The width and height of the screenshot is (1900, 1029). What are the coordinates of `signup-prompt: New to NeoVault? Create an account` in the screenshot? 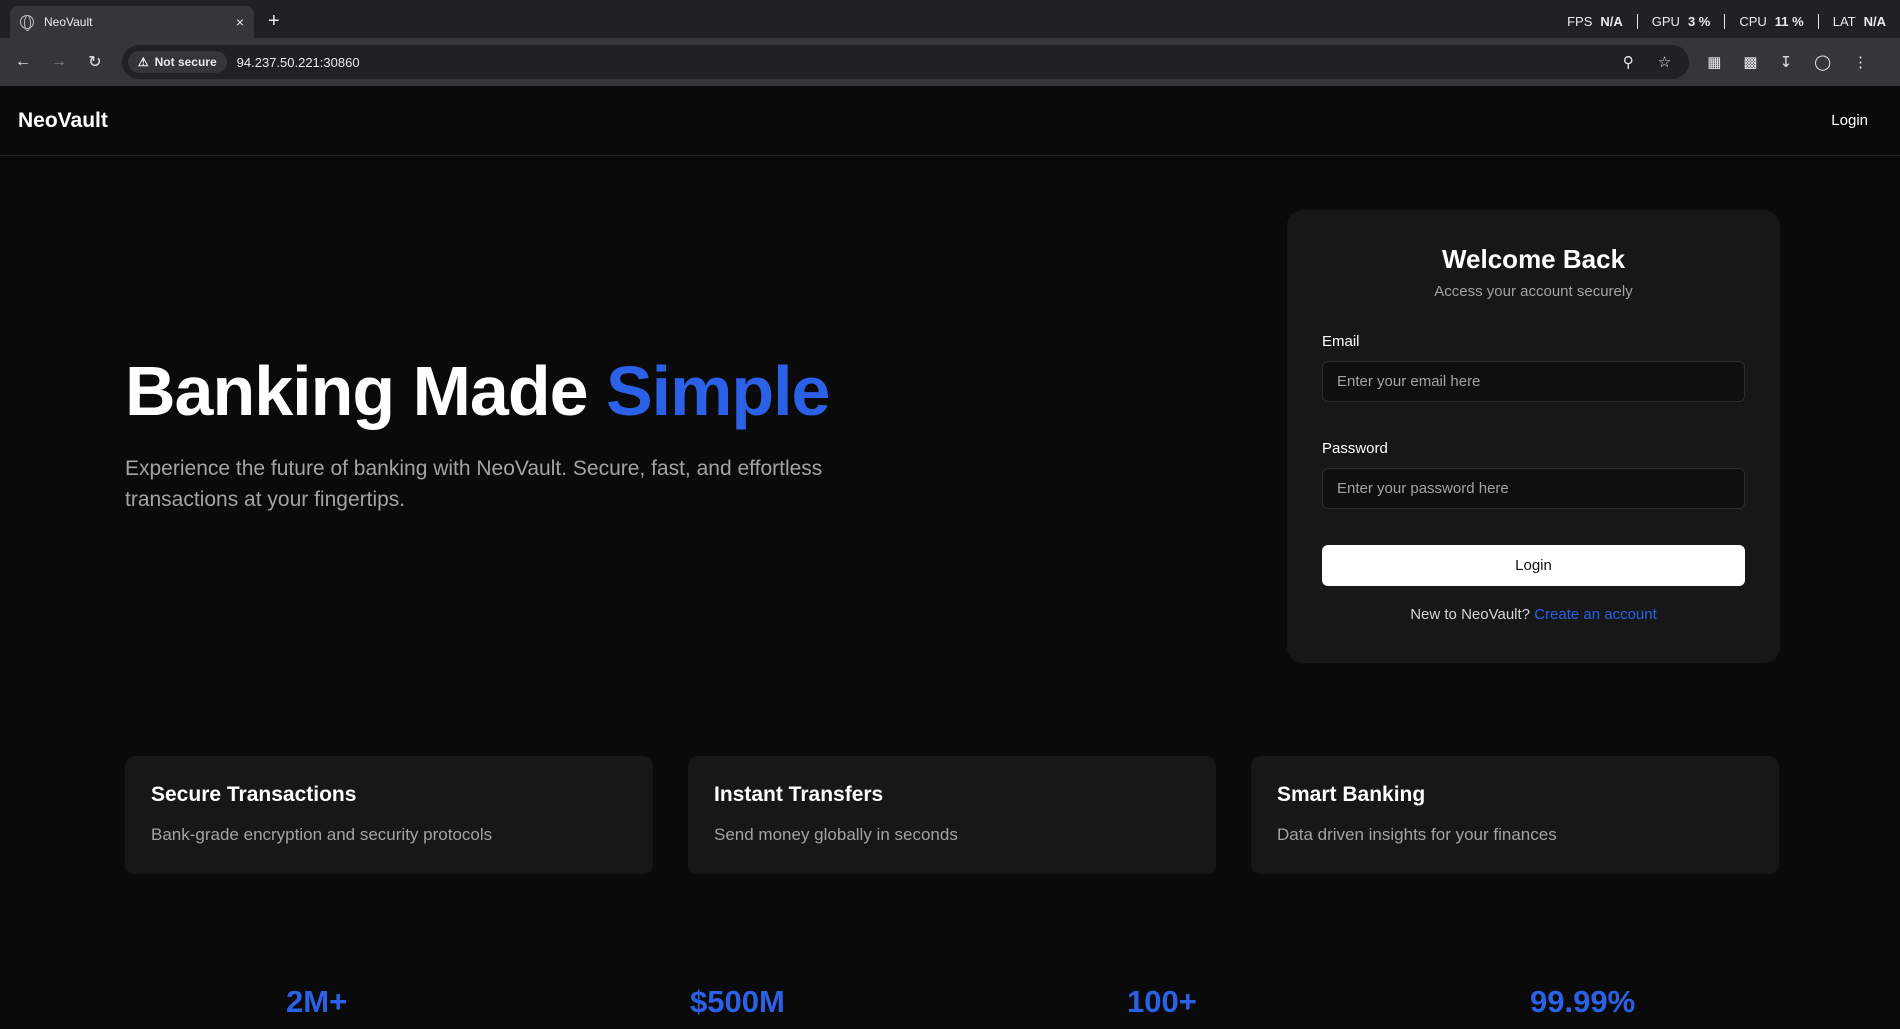 It's located at (1533, 614).